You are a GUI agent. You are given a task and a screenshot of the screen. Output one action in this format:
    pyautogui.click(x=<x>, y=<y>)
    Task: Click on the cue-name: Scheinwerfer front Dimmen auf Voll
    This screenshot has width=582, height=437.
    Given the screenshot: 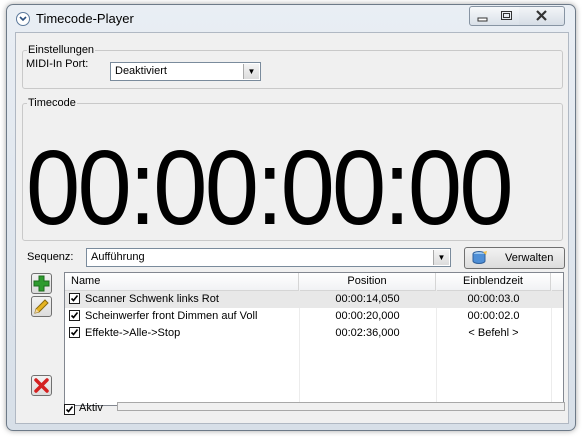 What is the action you would take?
    pyautogui.click(x=171, y=316)
    